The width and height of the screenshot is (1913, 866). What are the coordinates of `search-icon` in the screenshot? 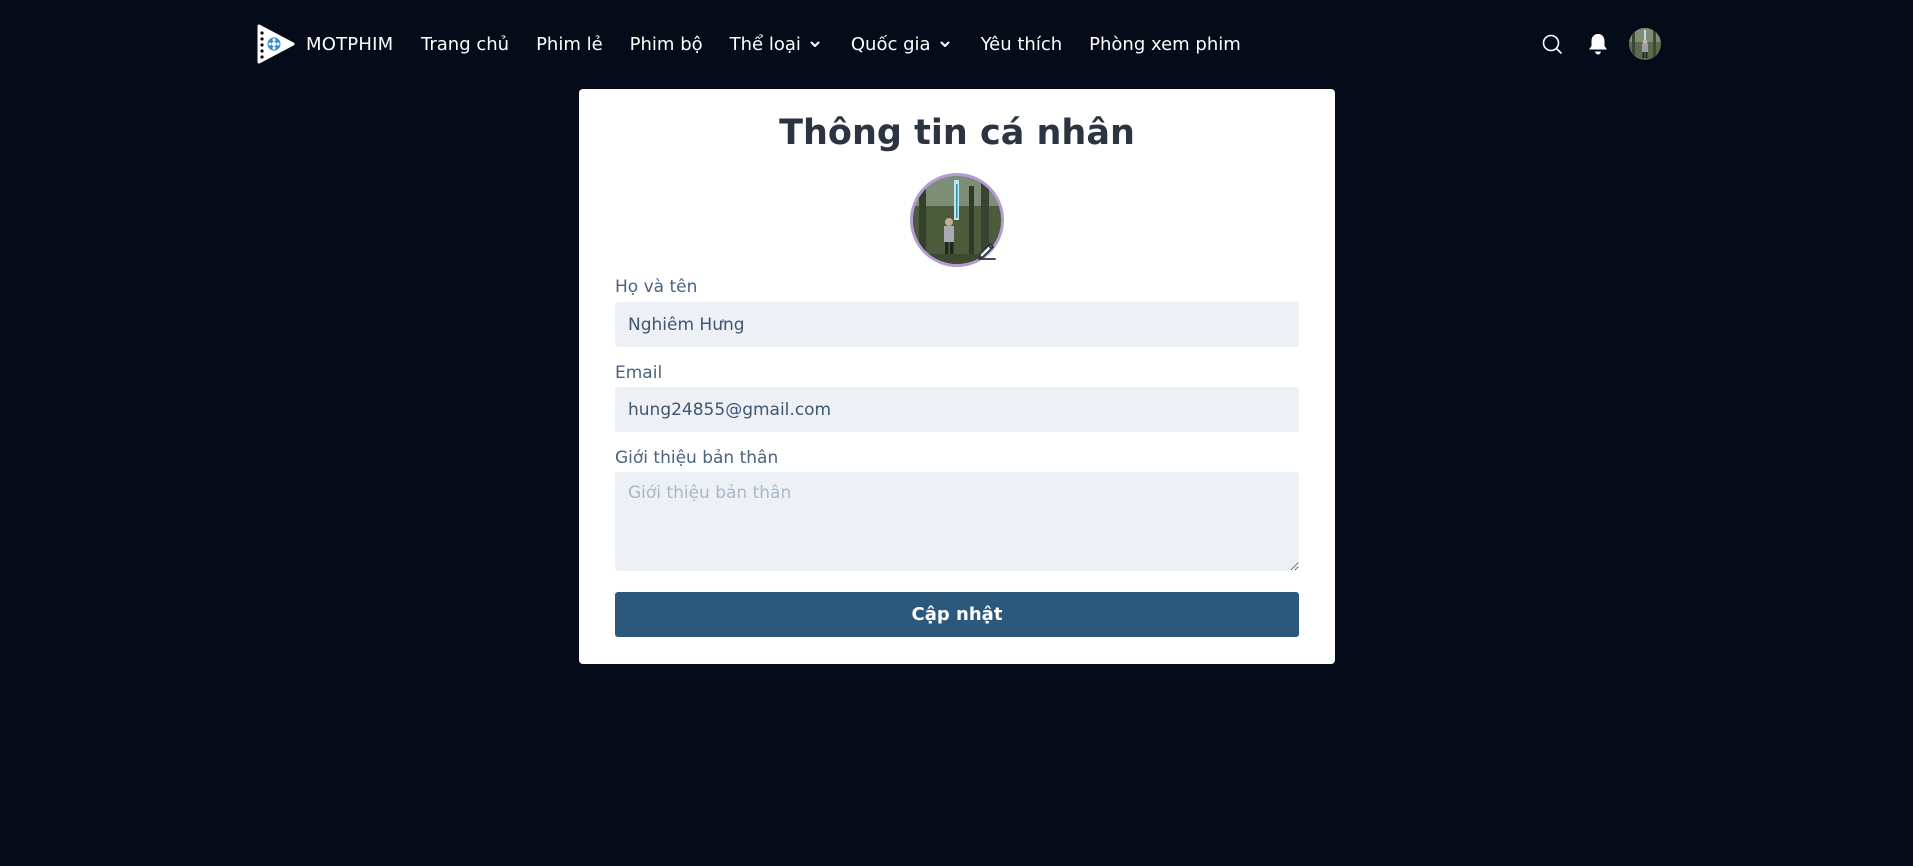 It's located at (1552, 44).